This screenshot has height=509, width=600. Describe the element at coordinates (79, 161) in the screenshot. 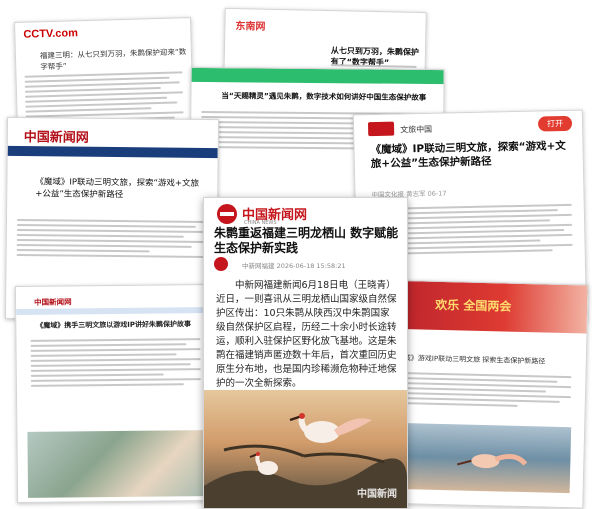

I see `nav-item: 国际` at that location.